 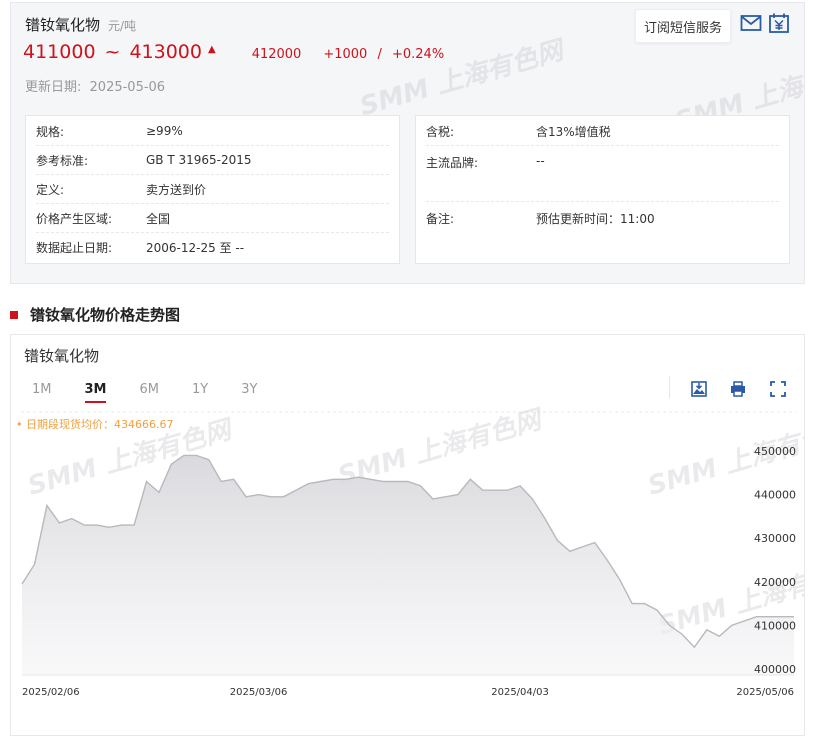 I want to click on spec-row: 备注: 预估更新时间：11:00, so click(x=602, y=218).